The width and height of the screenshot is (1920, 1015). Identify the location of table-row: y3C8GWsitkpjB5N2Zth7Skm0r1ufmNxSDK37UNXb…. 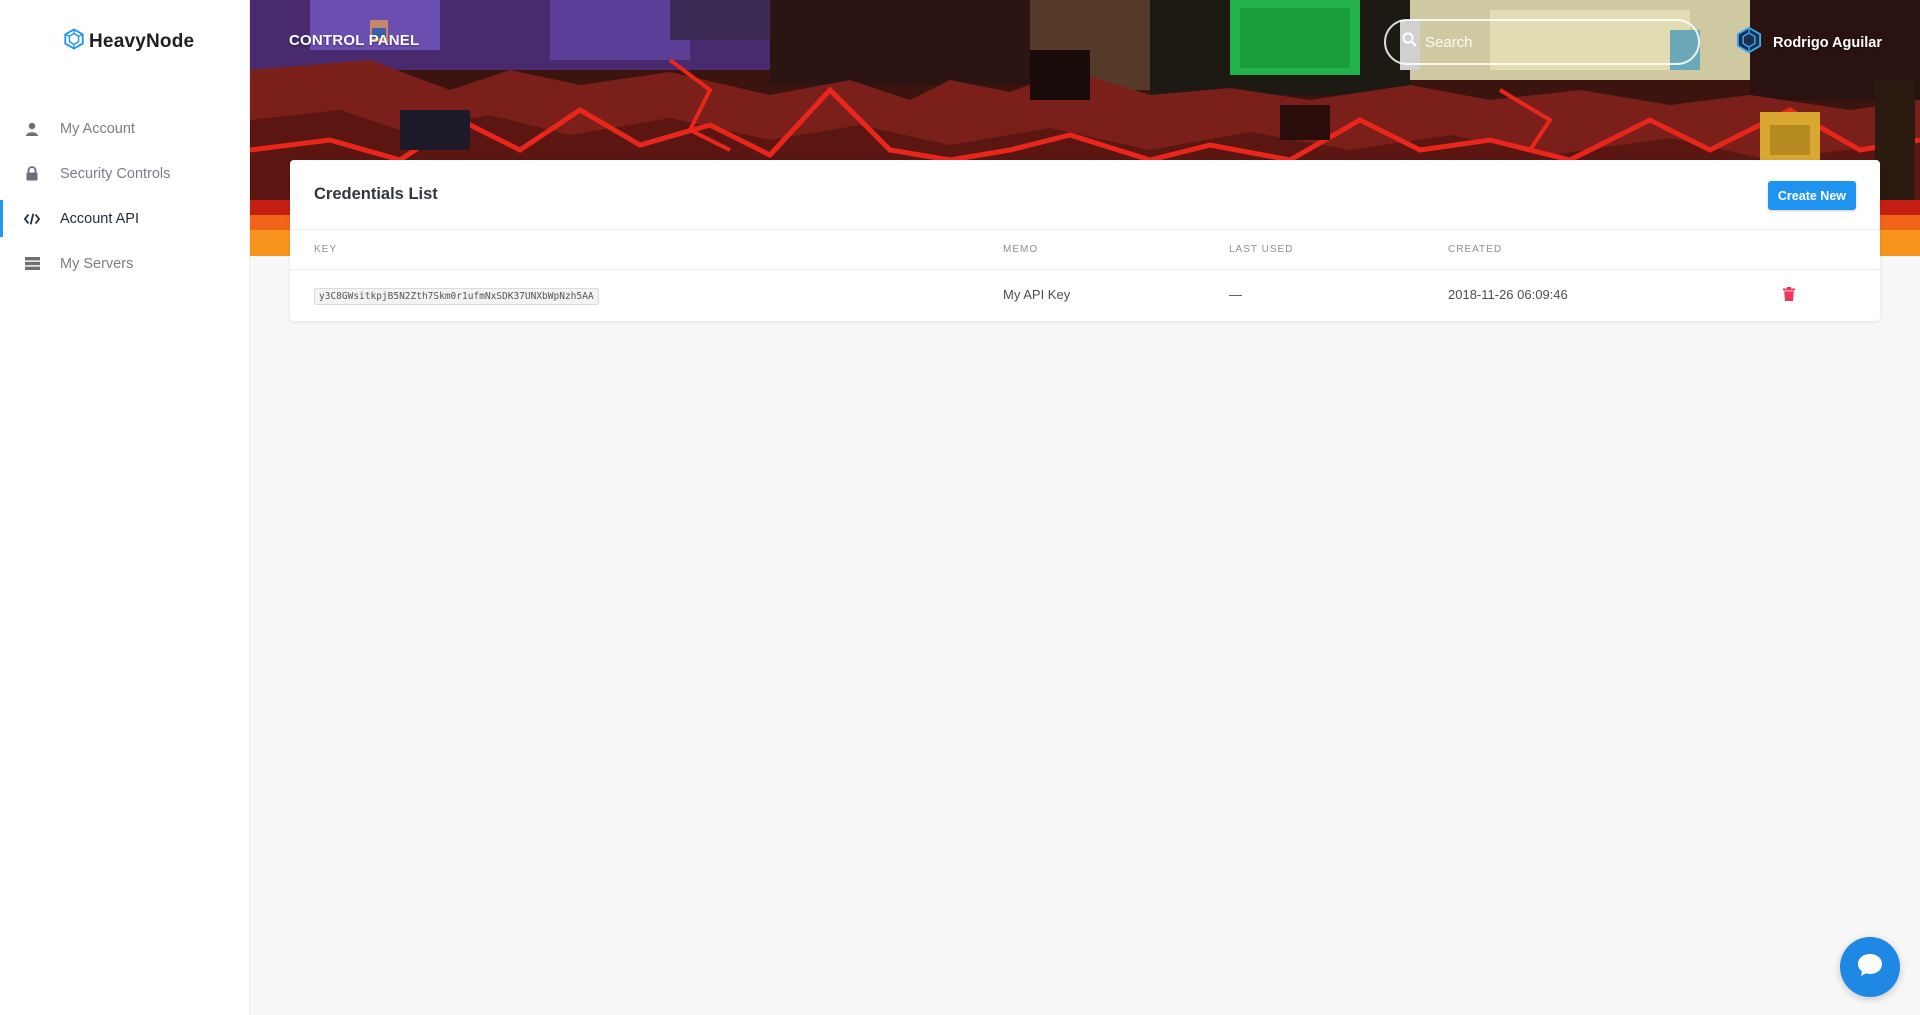
(1085, 295).